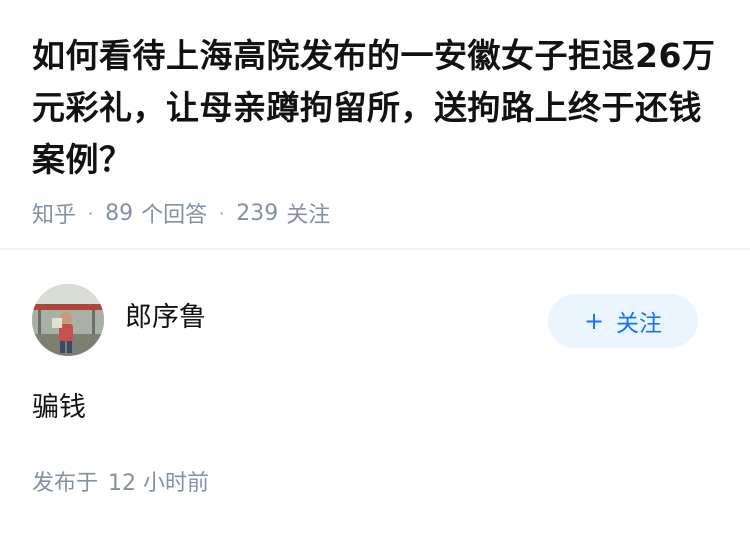 This screenshot has height=534, width=750. What do you see at coordinates (639, 324) in the screenshot?
I see `follow-button-label: 关注` at bounding box center [639, 324].